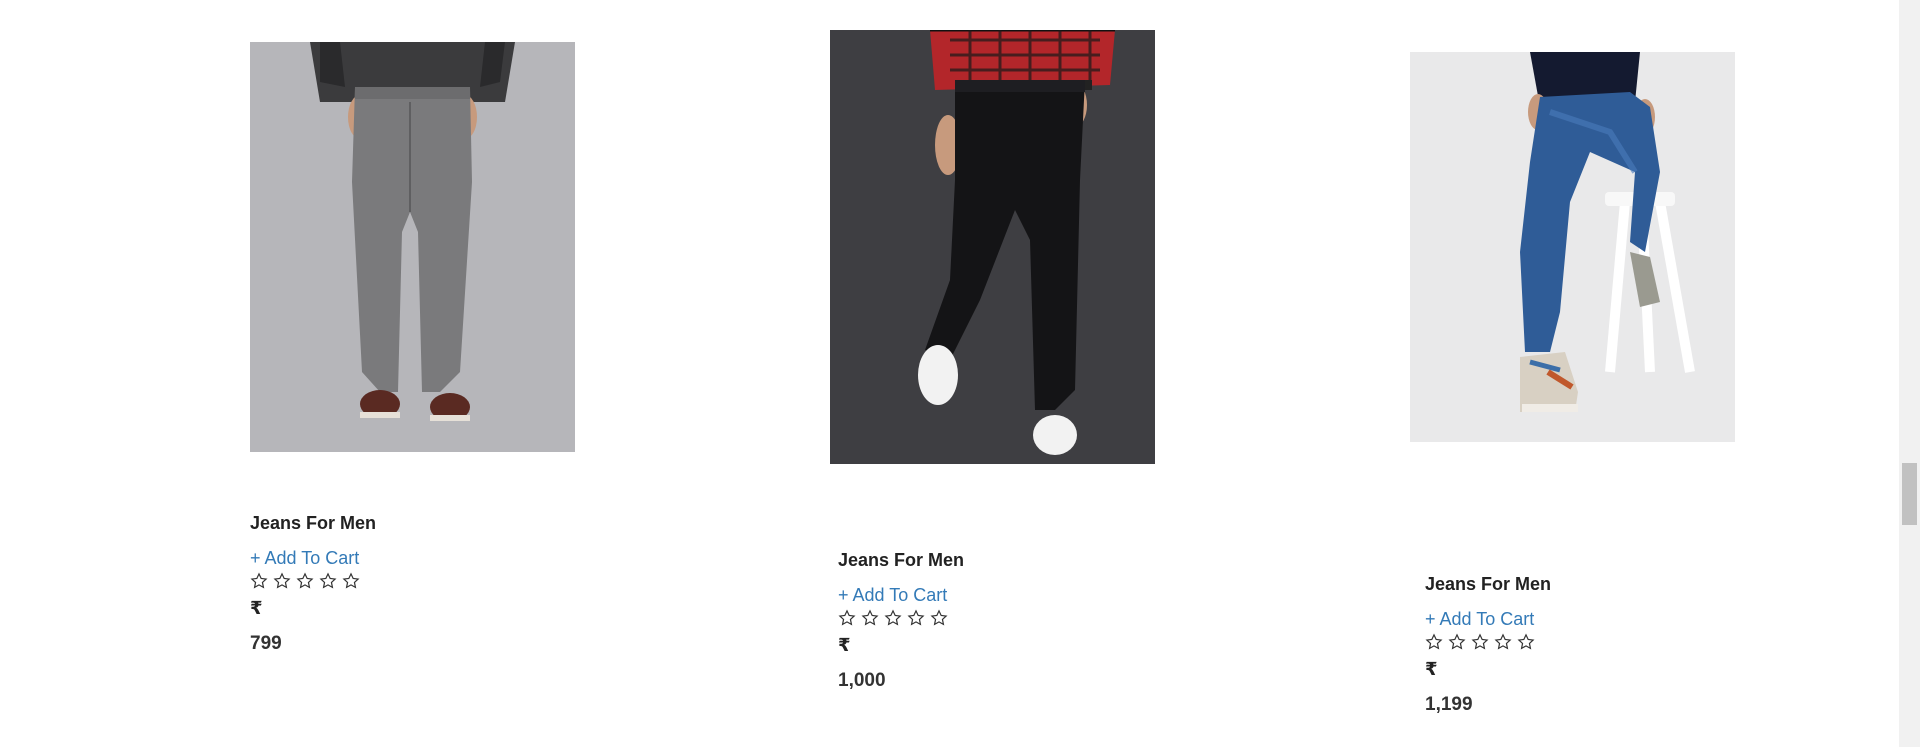  Describe the element at coordinates (992, 247) in the screenshot. I see `product-image-black-jeans` at that location.